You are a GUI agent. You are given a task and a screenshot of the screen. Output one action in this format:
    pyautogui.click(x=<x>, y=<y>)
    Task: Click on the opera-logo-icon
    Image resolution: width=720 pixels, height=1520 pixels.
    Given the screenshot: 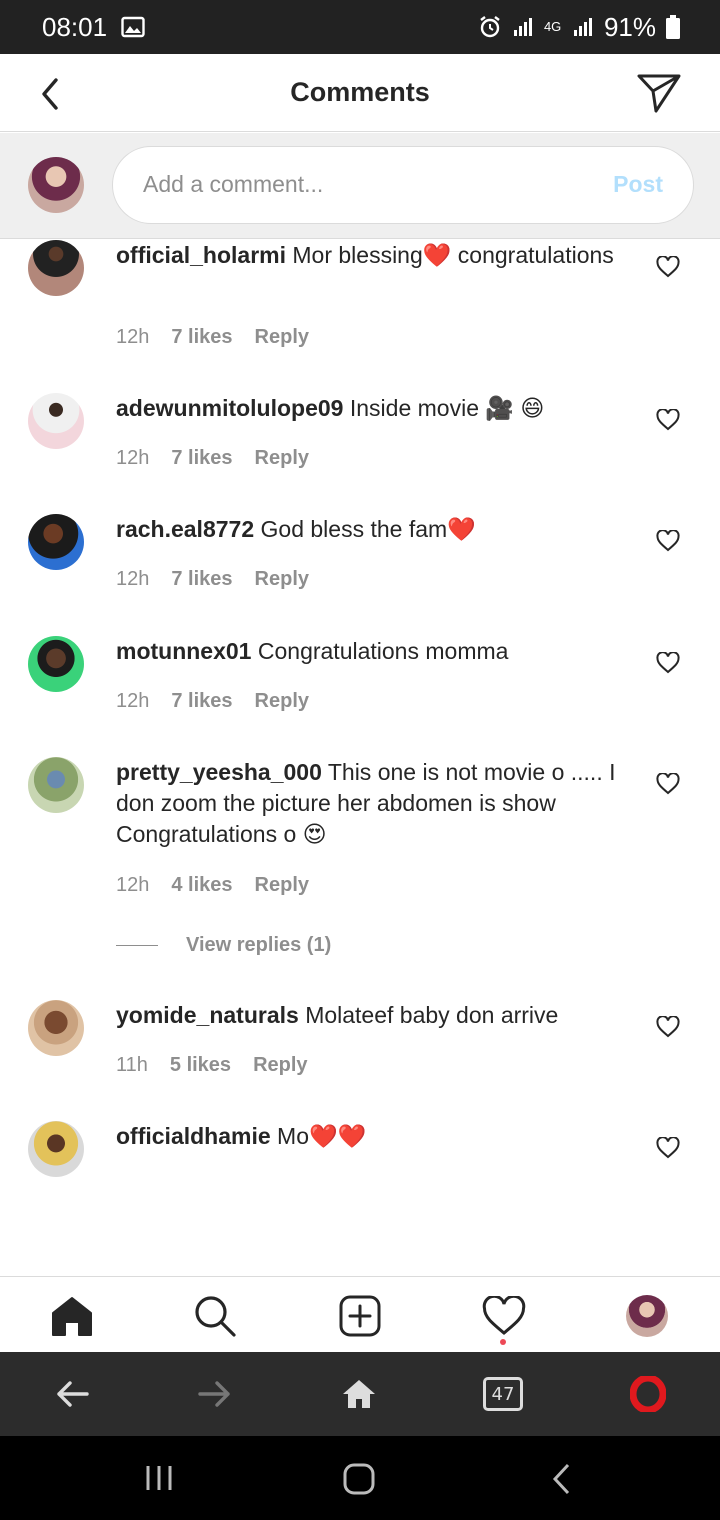 What is the action you would take?
    pyautogui.click(x=648, y=1394)
    